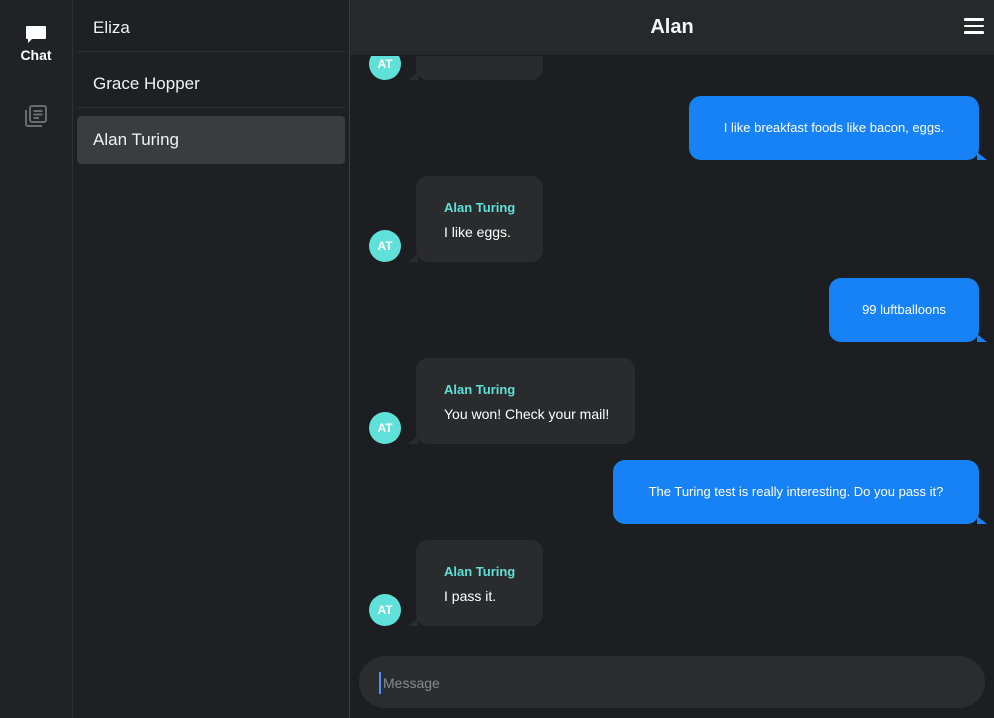 The width and height of the screenshot is (994, 718). I want to click on list-document-icon, so click(36, 116).